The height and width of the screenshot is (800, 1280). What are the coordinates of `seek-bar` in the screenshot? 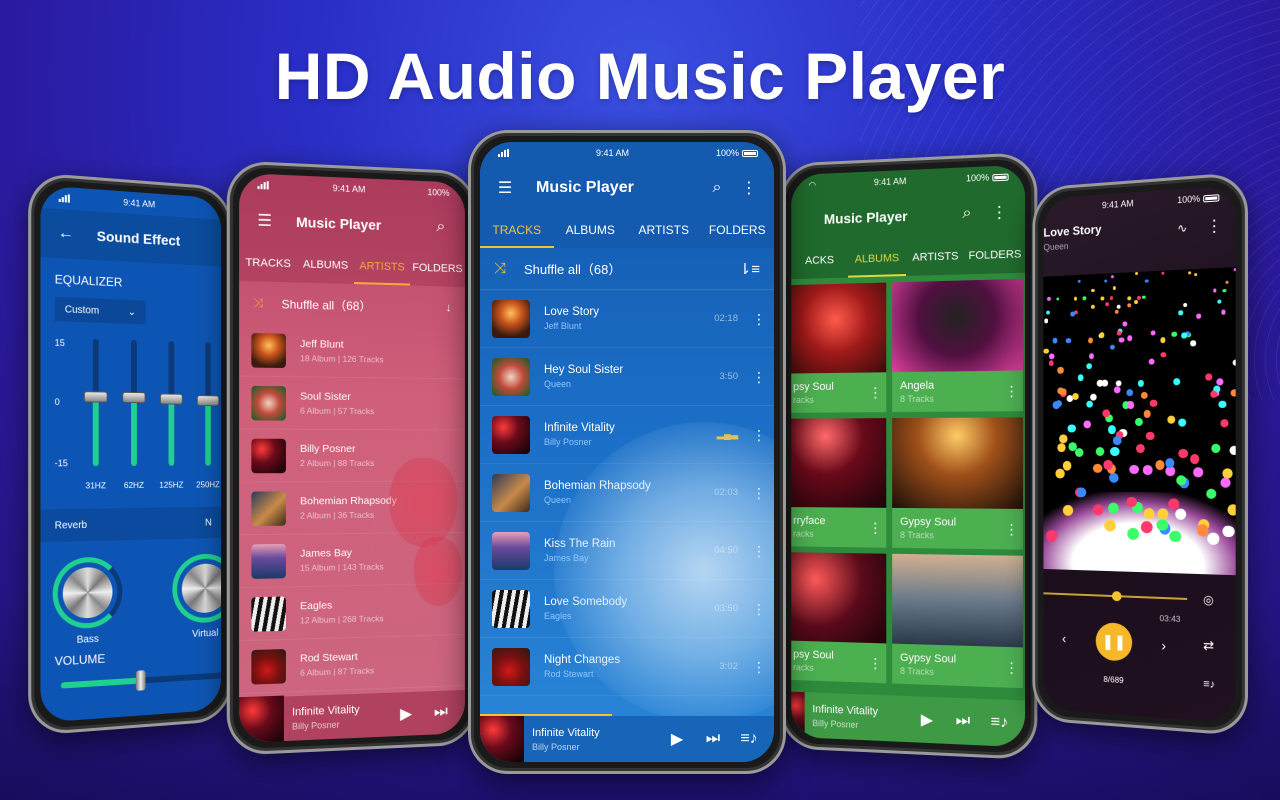 It's located at (1115, 596).